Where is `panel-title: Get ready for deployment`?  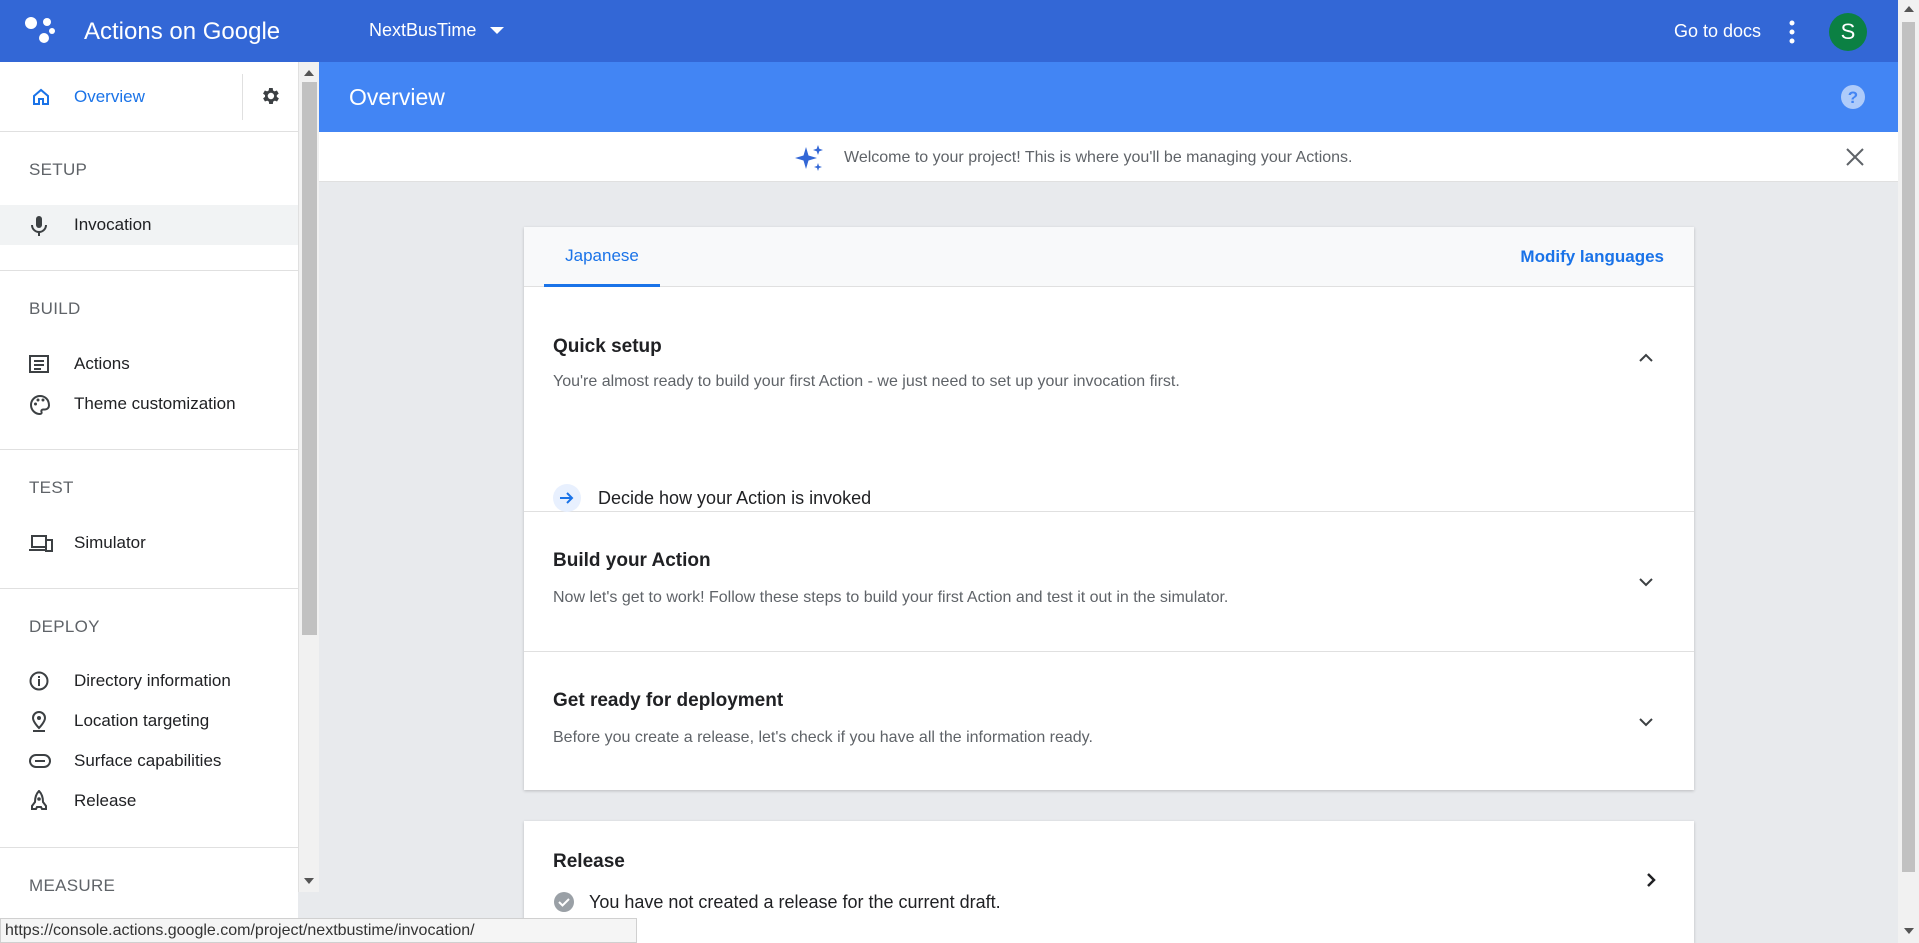 panel-title: Get ready for deployment is located at coordinates (668, 700).